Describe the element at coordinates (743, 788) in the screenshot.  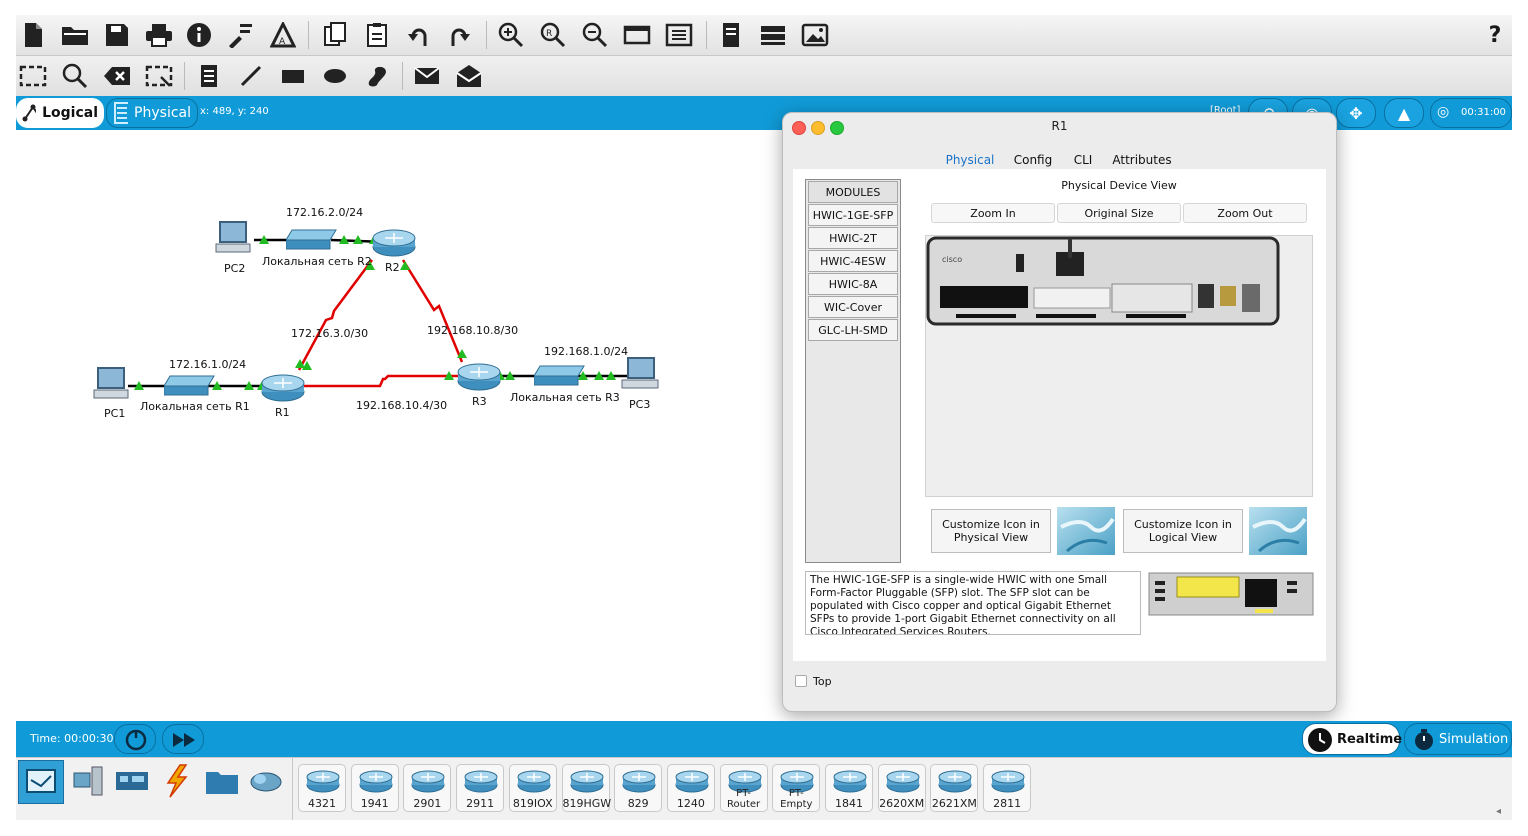
I see `device-model-pt-router: PT-Router` at that location.